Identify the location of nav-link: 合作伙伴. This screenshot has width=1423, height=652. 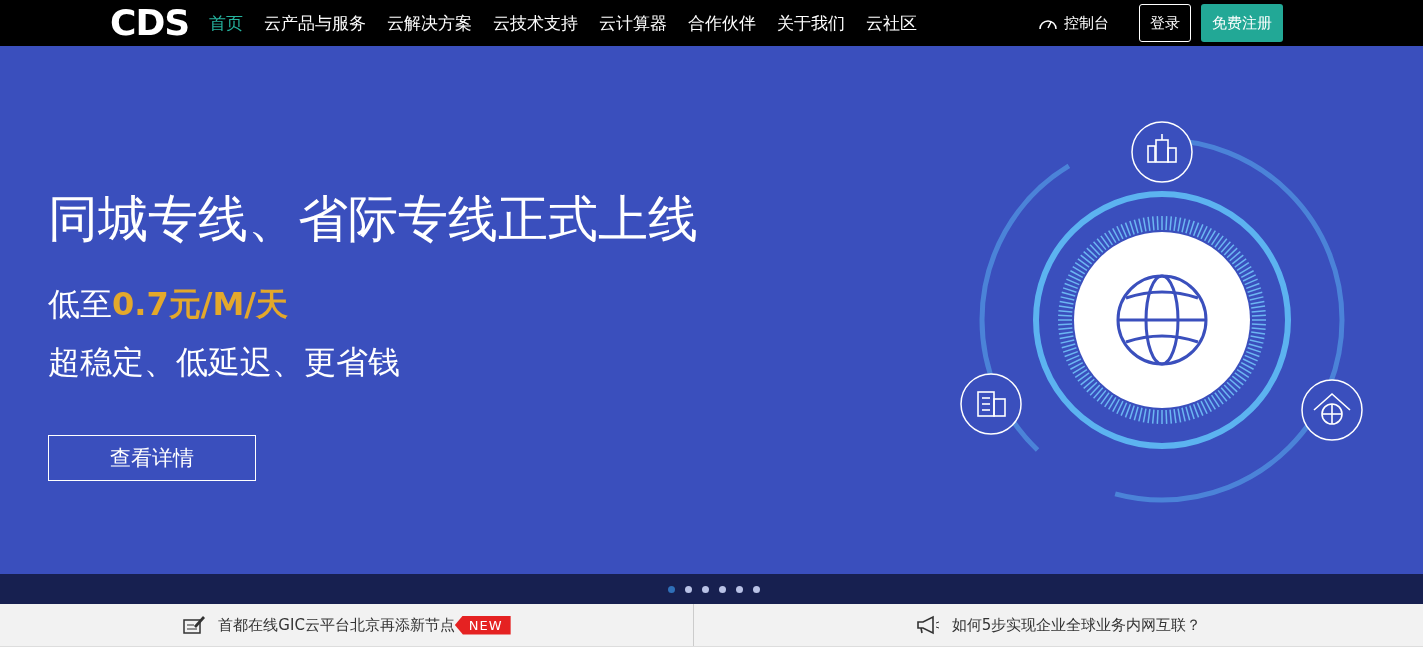
(722, 23).